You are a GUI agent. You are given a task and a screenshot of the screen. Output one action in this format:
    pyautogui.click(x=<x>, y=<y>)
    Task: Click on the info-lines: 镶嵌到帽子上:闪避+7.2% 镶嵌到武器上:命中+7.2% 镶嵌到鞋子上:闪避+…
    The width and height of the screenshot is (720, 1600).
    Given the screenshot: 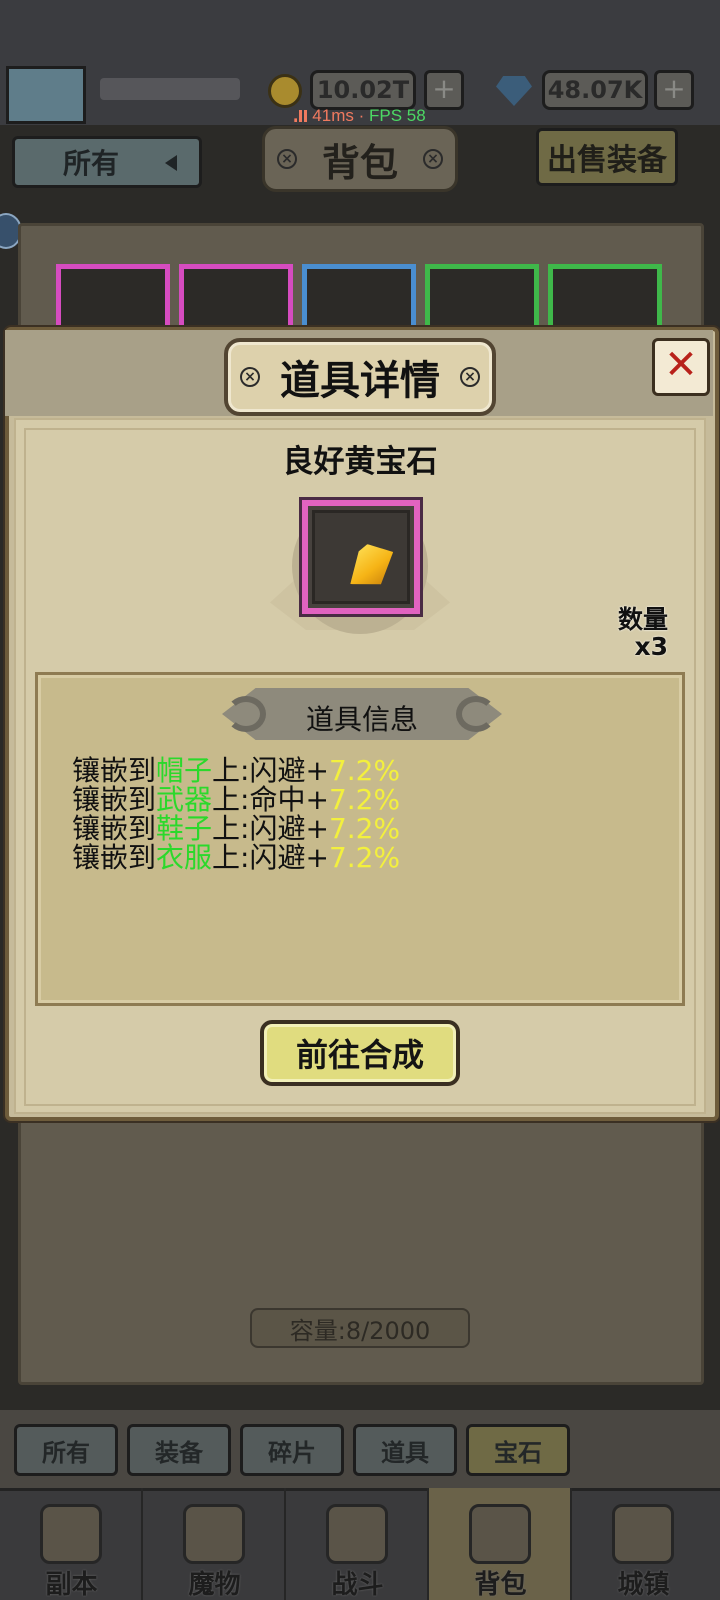 What is the action you would take?
    pyautogui.click(x=352, y=814)
    